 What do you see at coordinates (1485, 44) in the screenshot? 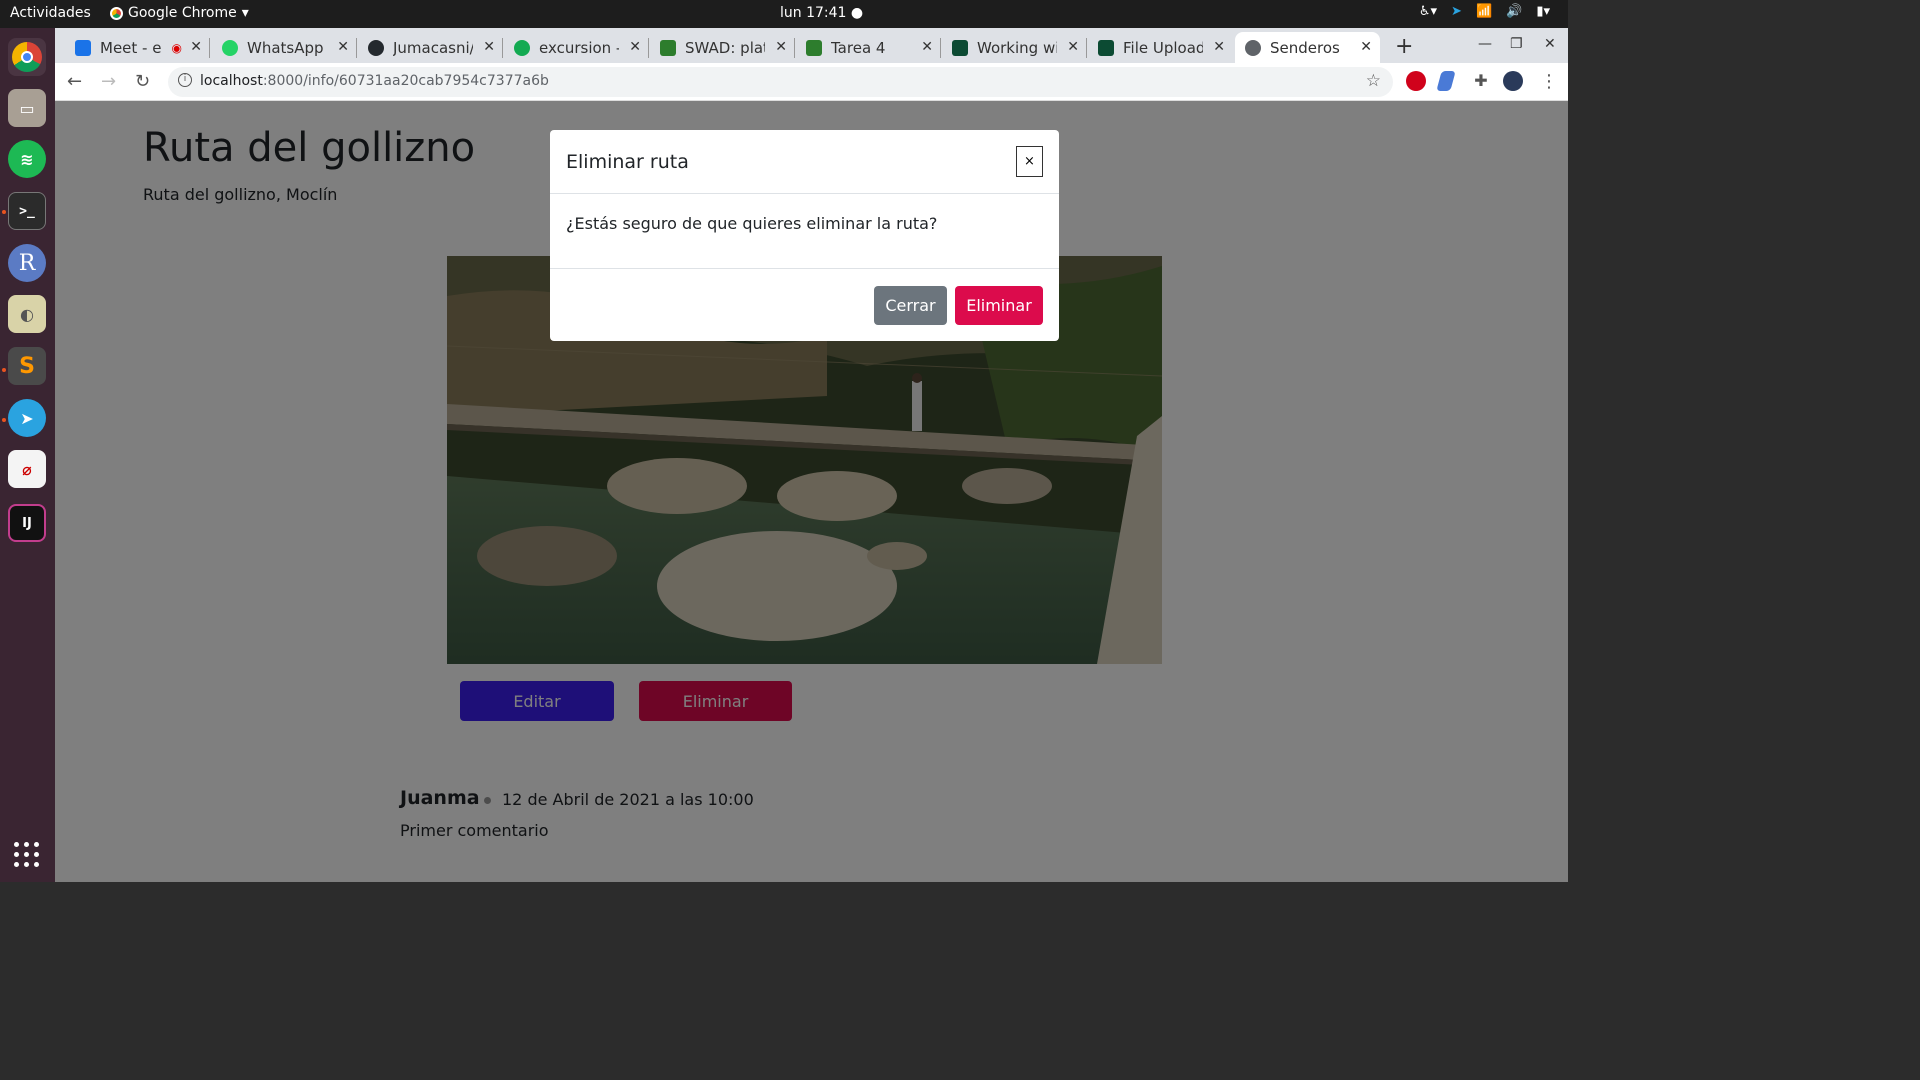
I see `minimize-button: —` at bounding box center [1485, 44].